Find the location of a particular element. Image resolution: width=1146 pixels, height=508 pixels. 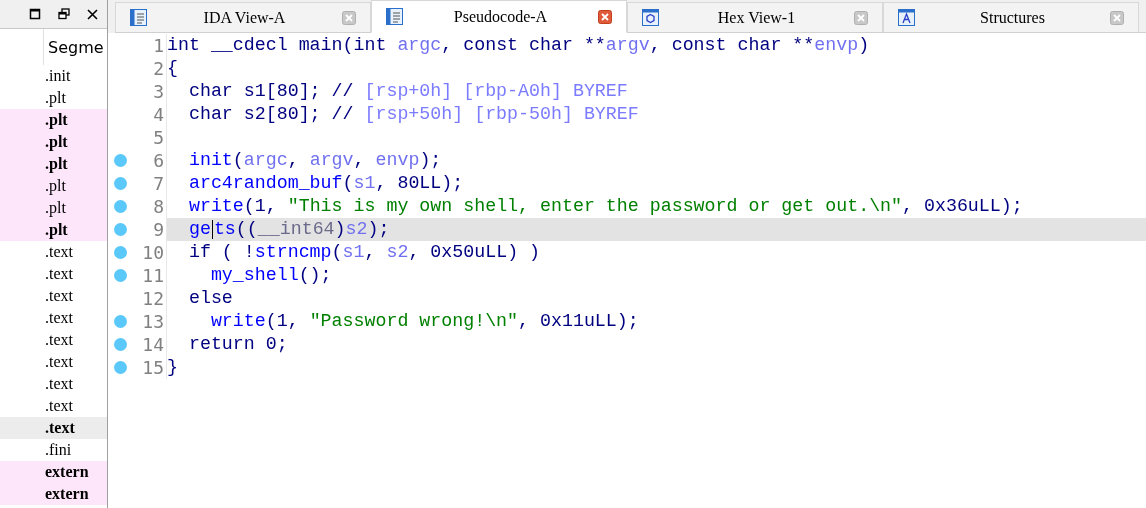

code-line: write(1, "This is my own shell, enter the password or get out.\n", 0x36uLL); is located at coordinates (605, 206).